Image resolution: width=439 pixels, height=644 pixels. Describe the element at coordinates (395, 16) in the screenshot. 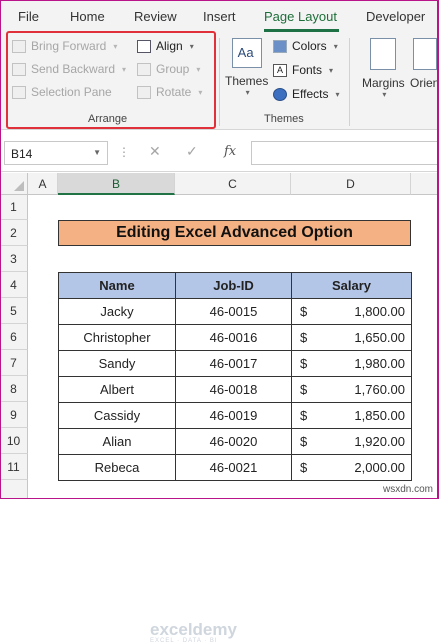

I see `tab-developer: Developer` at that location.